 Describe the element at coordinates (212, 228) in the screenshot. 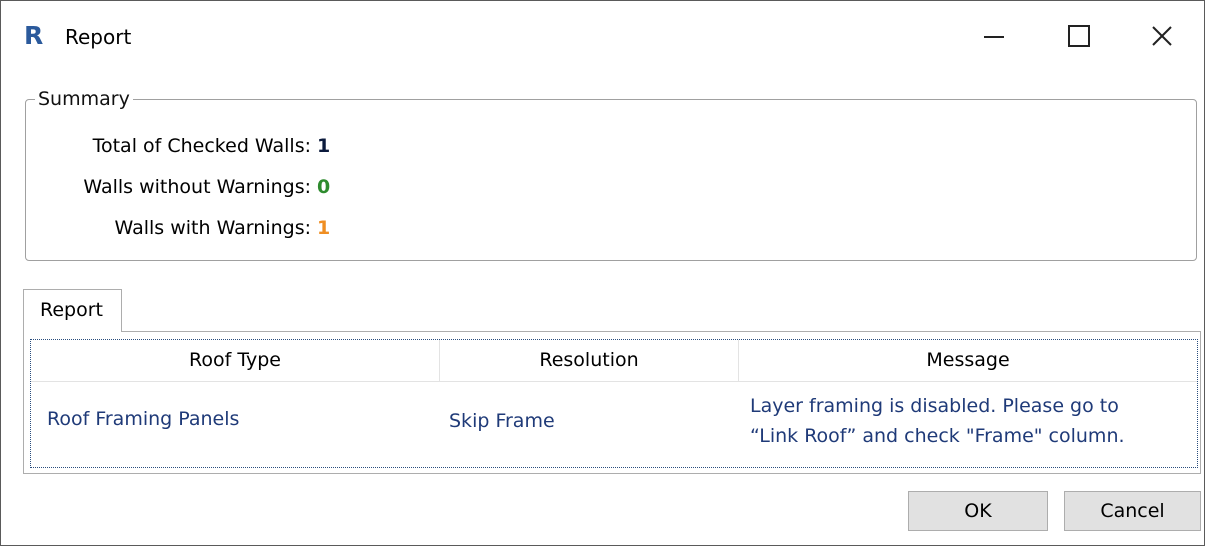

I see `with-warnings-label: Walls with Warnings:` at that location.